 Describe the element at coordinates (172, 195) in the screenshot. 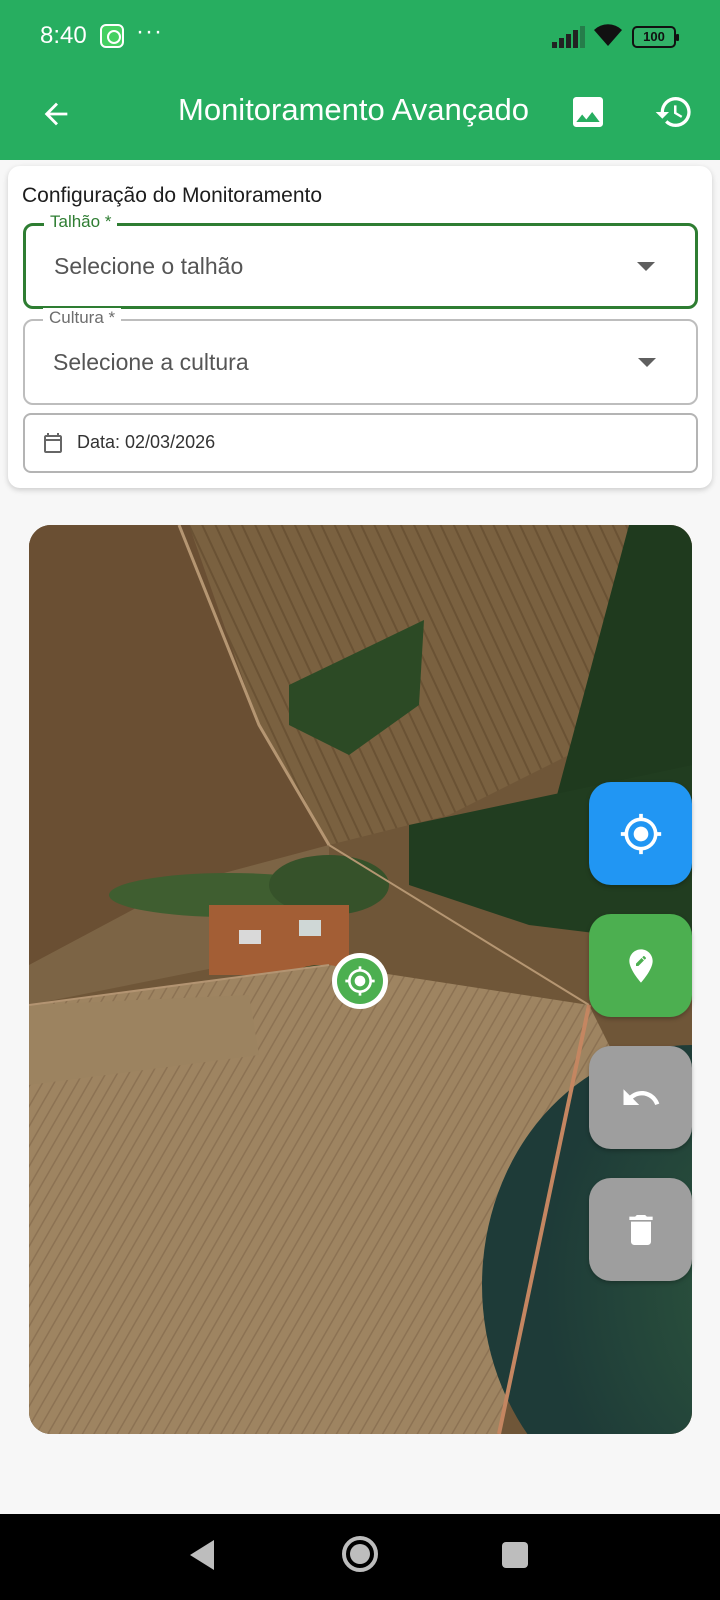

I see `config-title: Configuração do Monitoramento` at that location.